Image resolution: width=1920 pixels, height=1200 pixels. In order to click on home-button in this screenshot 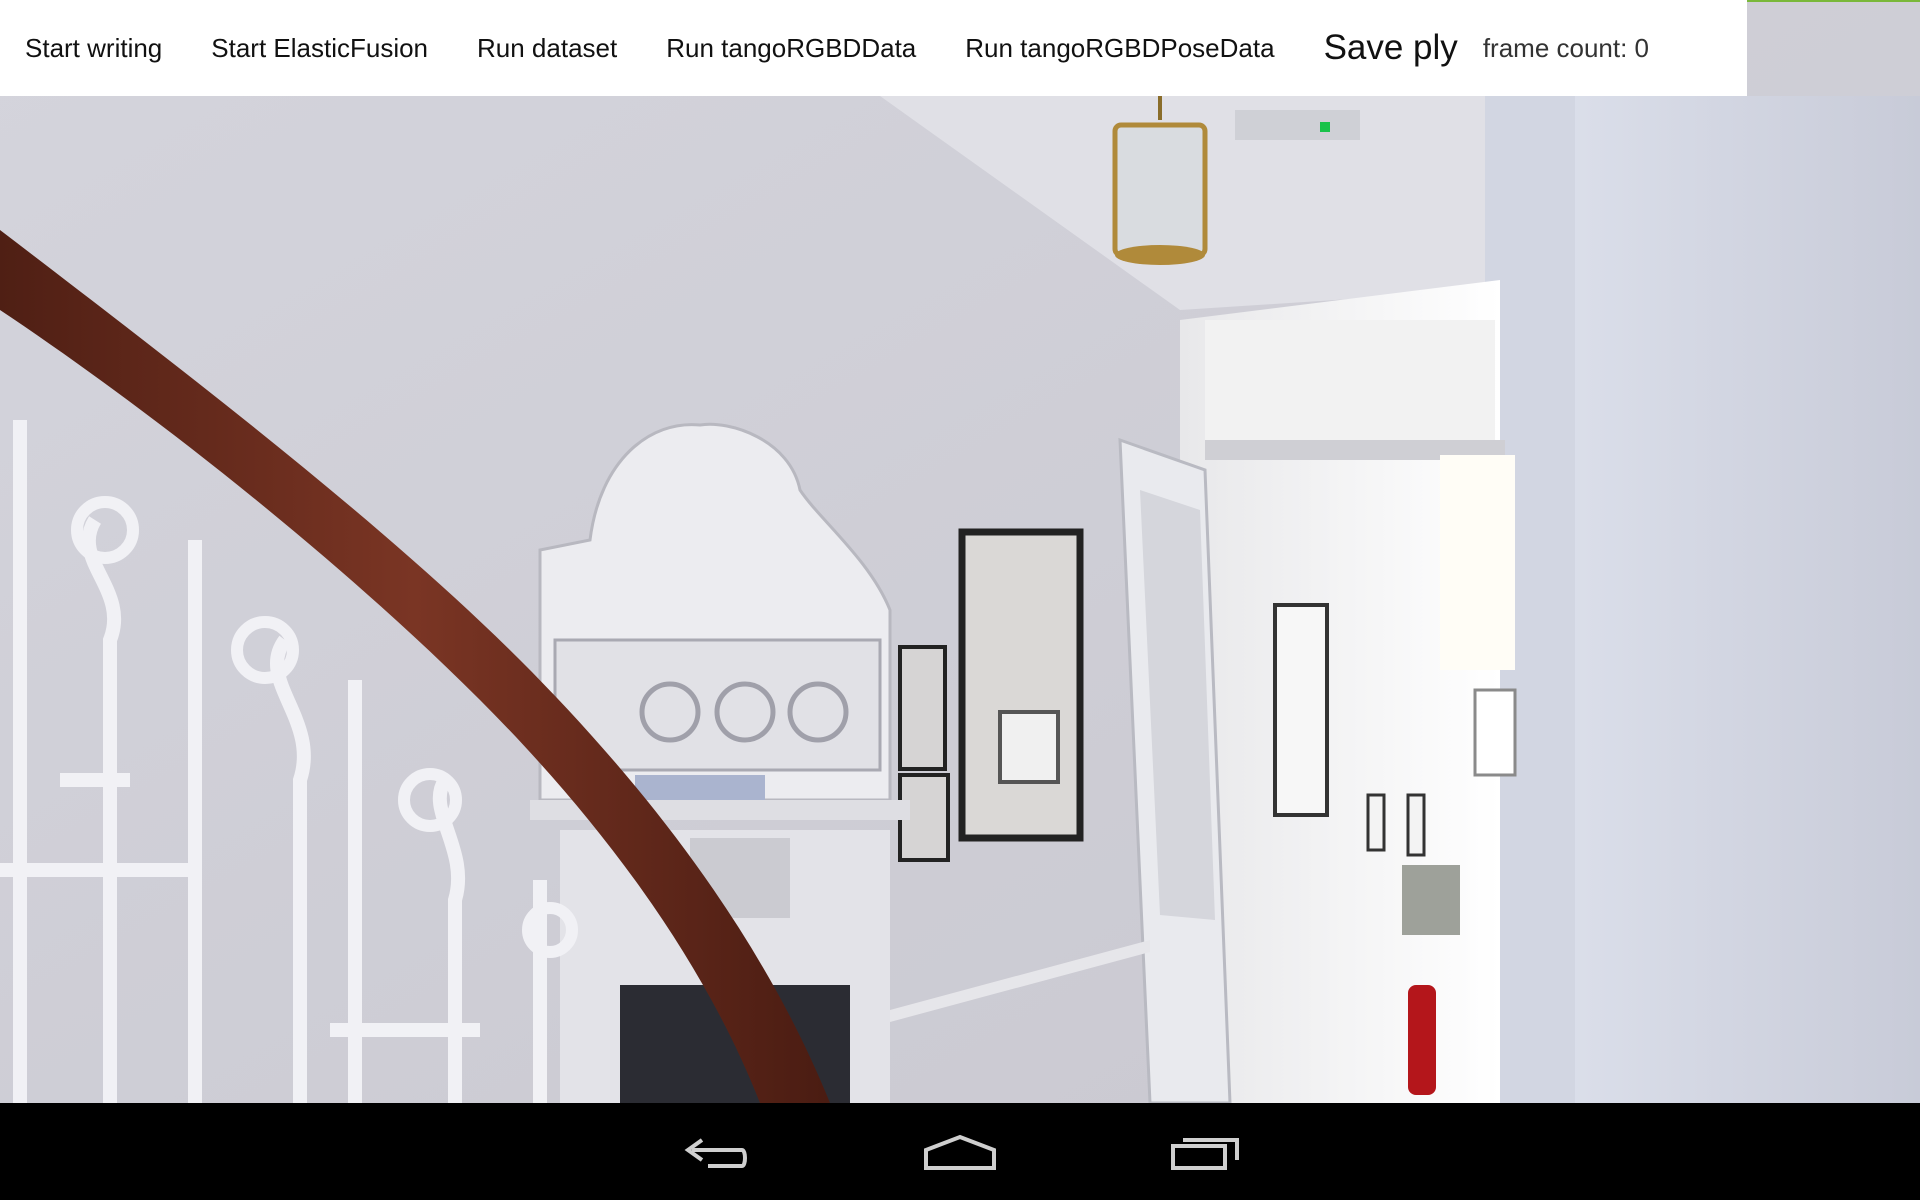, I will do `click(960, 1152)`.